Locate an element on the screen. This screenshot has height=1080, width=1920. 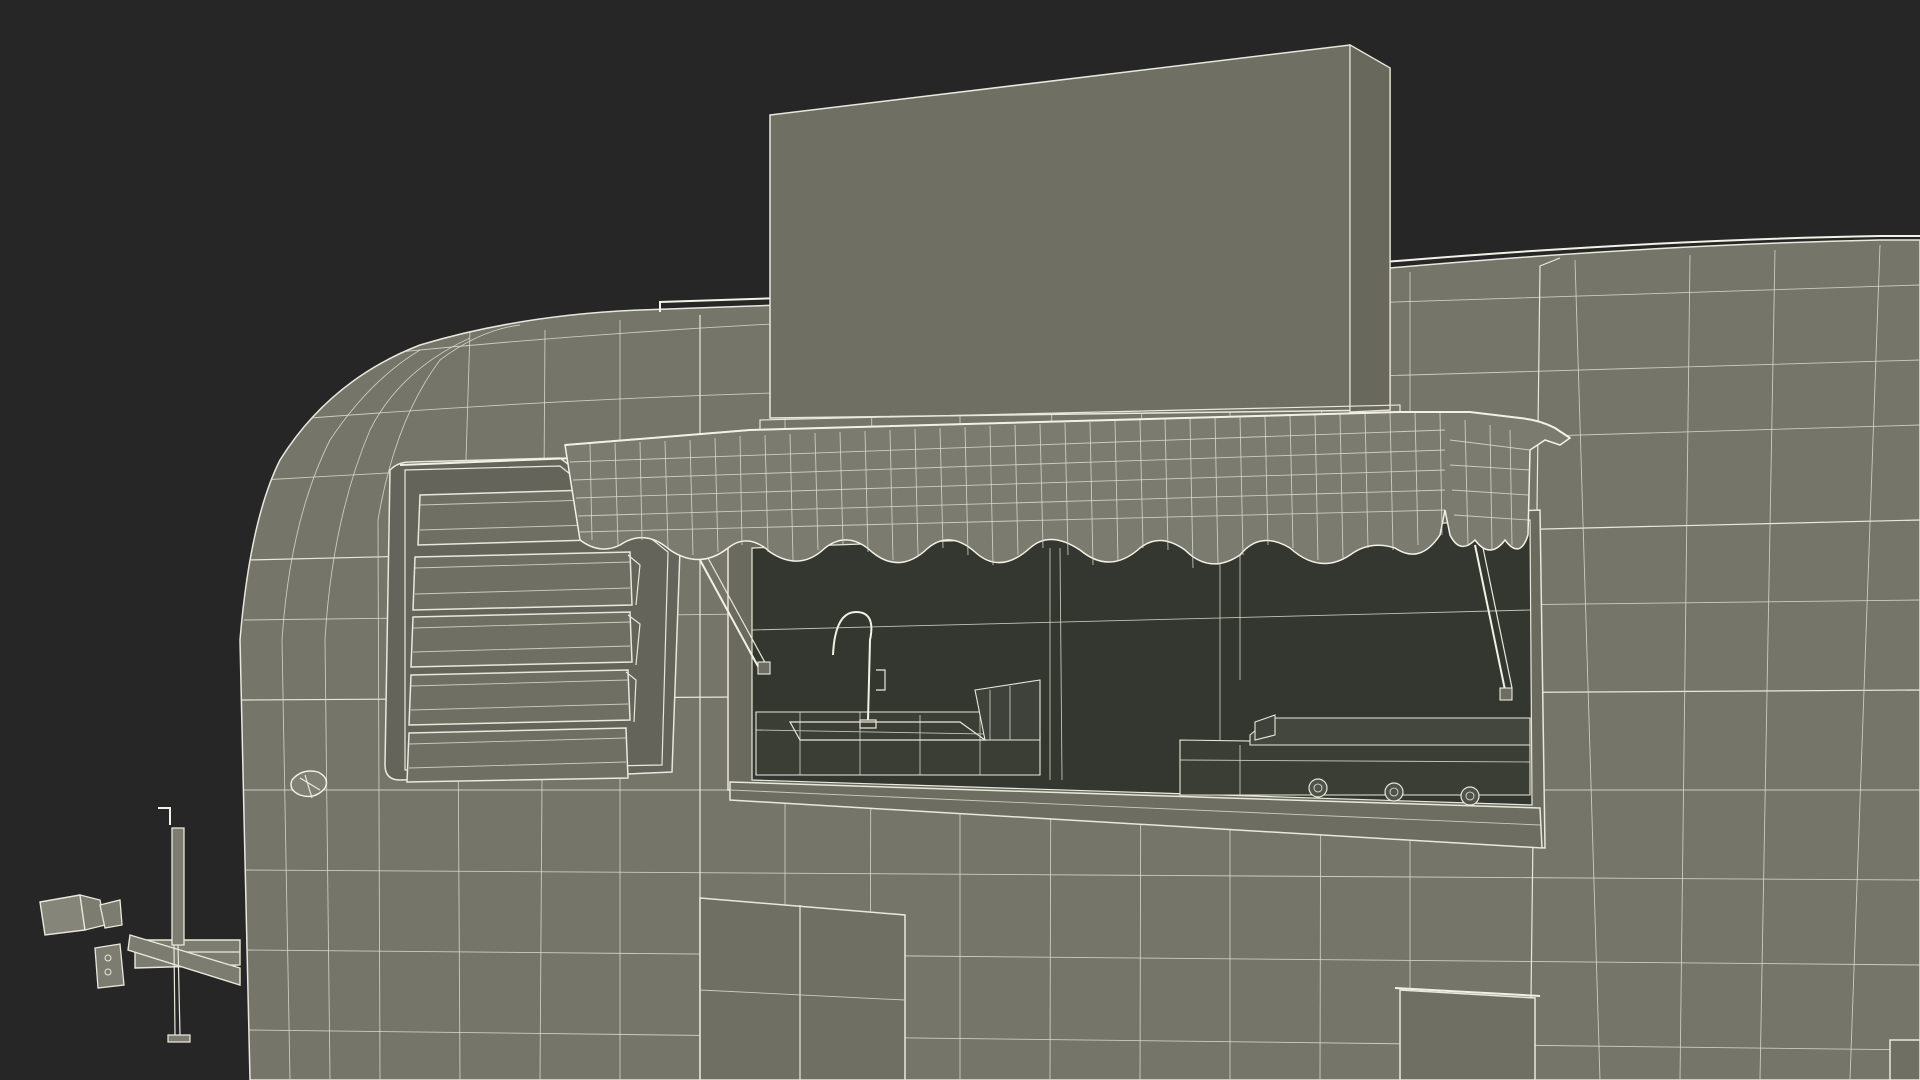
access-door is located at coordinates (802, 988).